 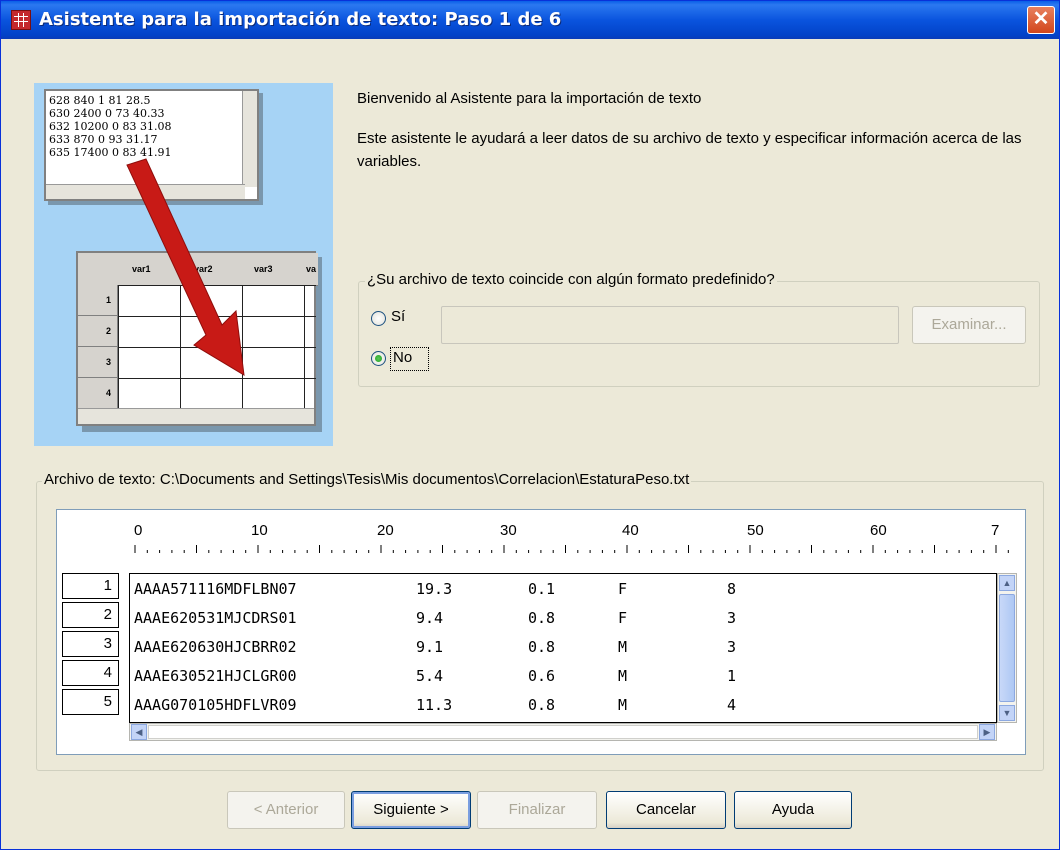 What do you see at coordinates (185, 267) in the screenshot?
I see `red-arrow-icon` at bounding box center [185, 267].